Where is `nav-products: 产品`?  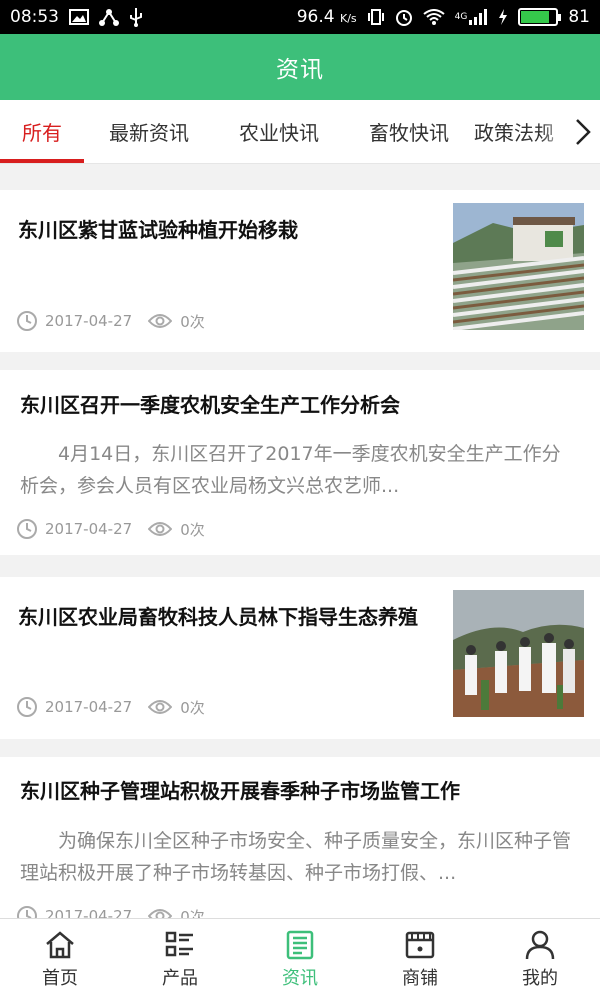 nav-products: 产品 is located at coordinates (180, 959).